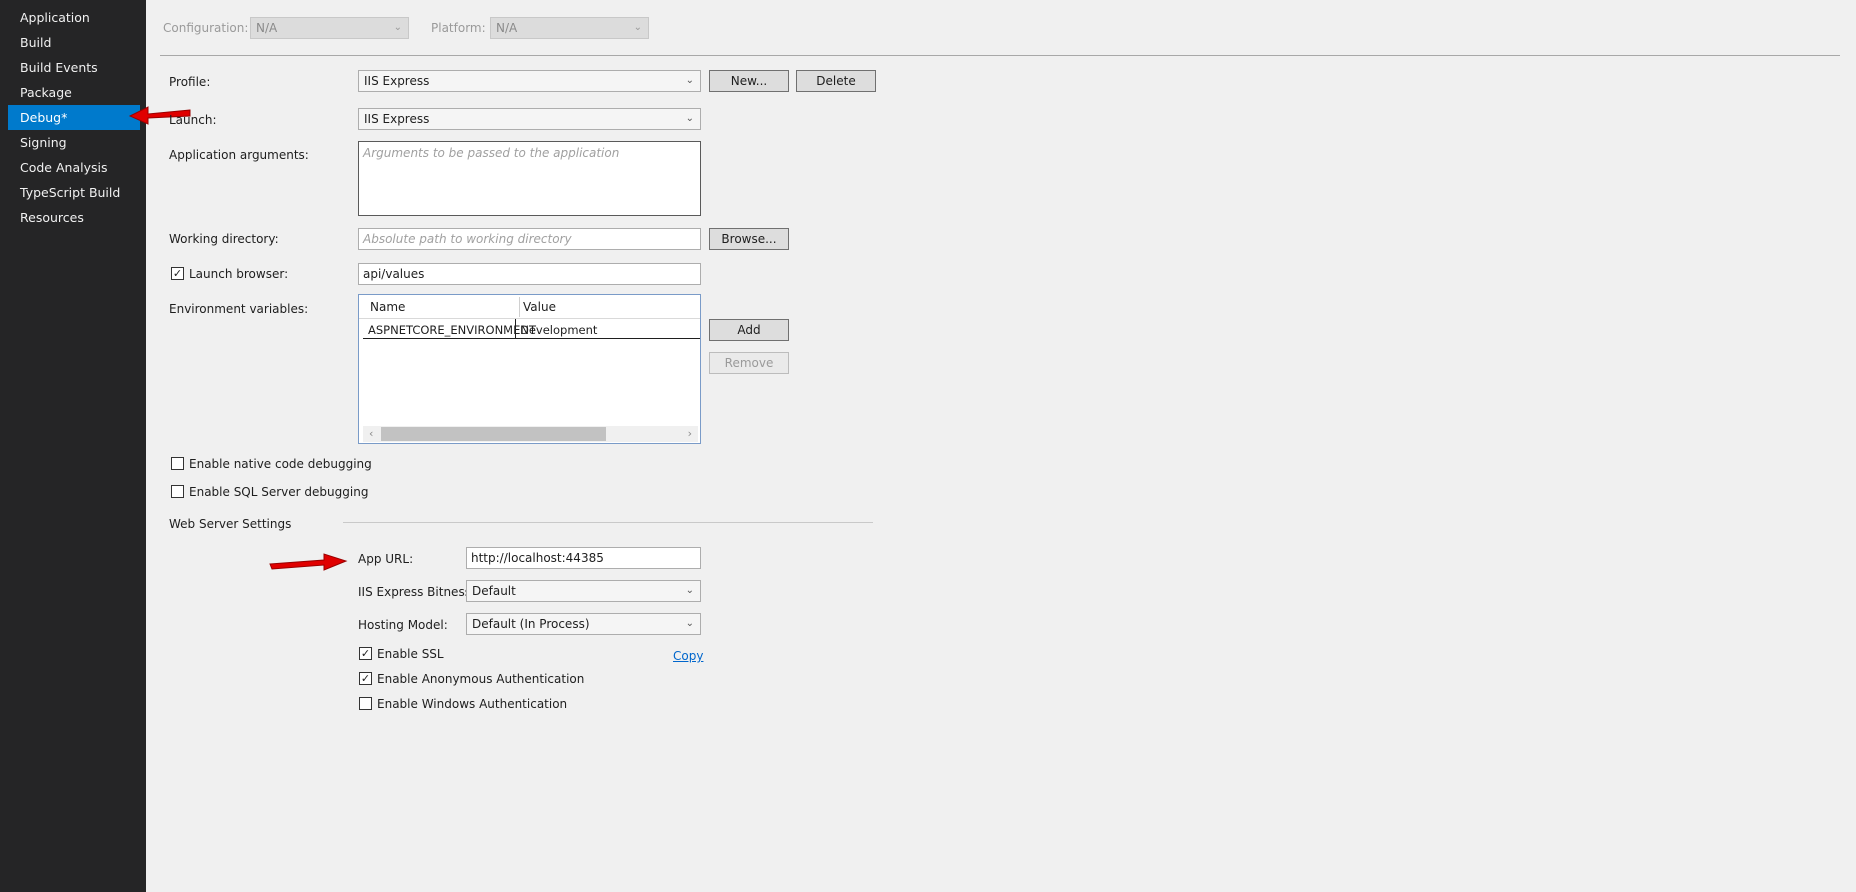 Image resolution: width=1856 pixels, height=892 pixels. I want to click on enable-ssl-label: Enable SSL, so click(410, 654).